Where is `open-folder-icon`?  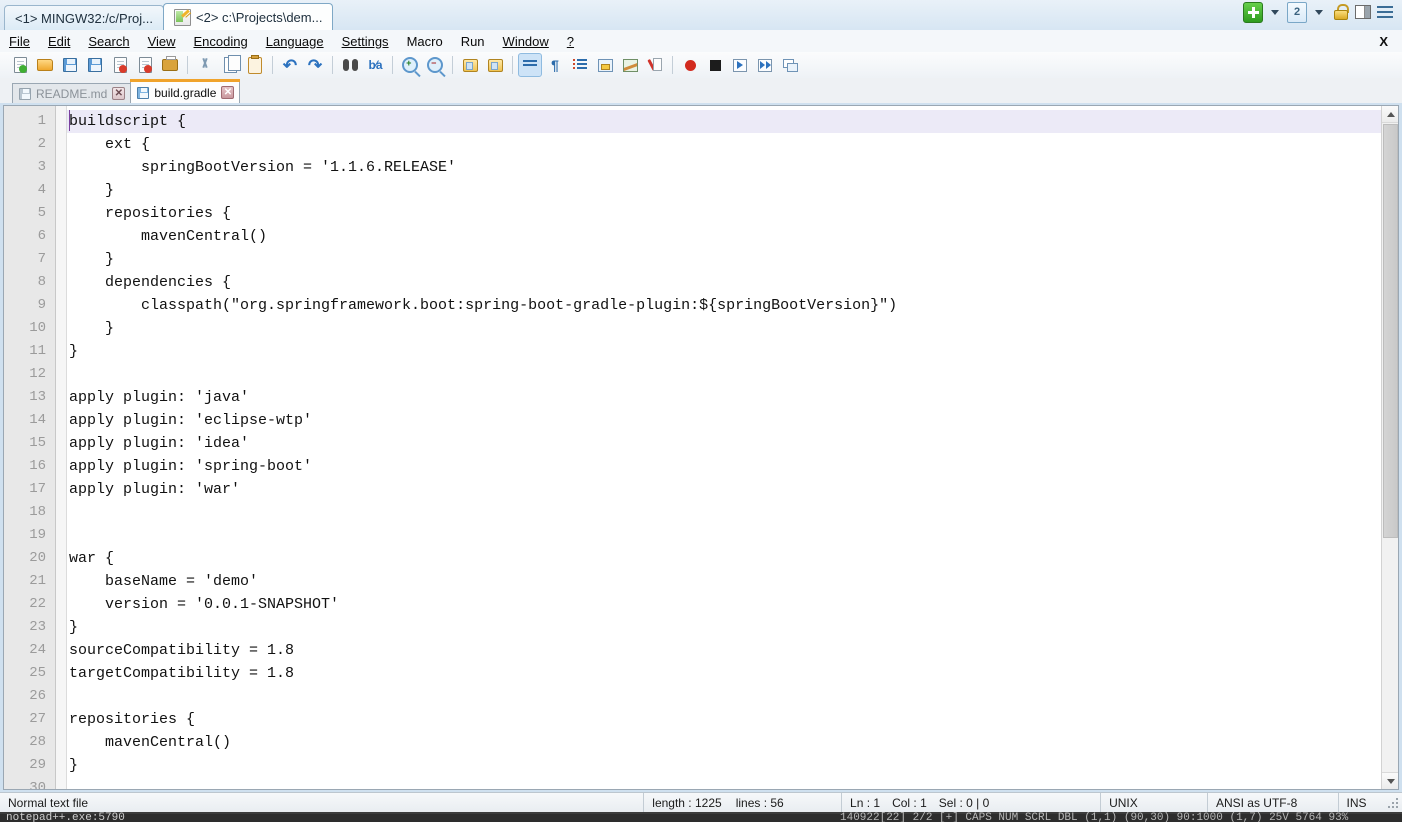
open-folder-icon is located at coordinates (45, 65).